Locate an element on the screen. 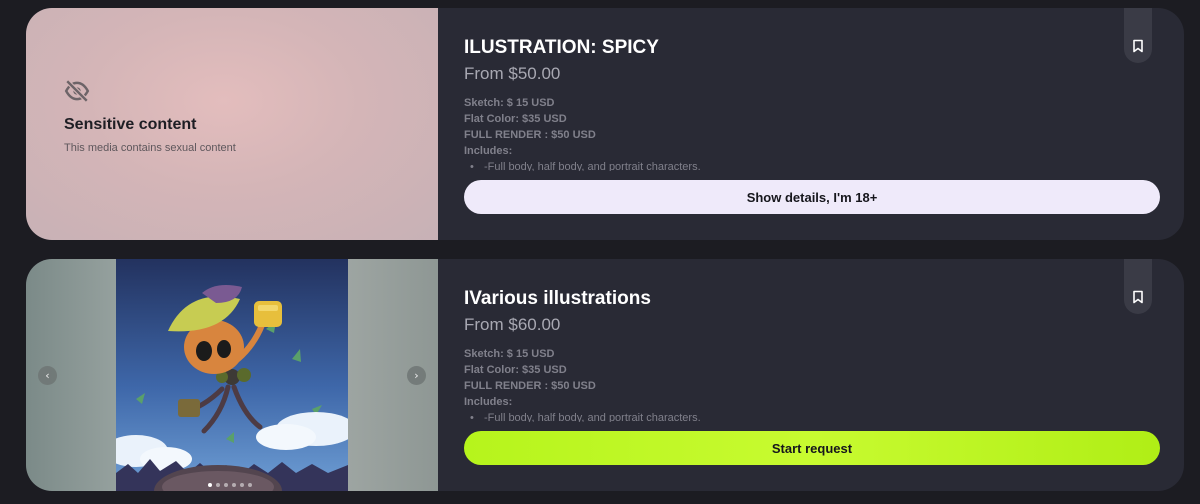 The width and height of the screenshot is (1200, 504). sensitive-content-title: Sensitive content is located at coordinates (130, 124).